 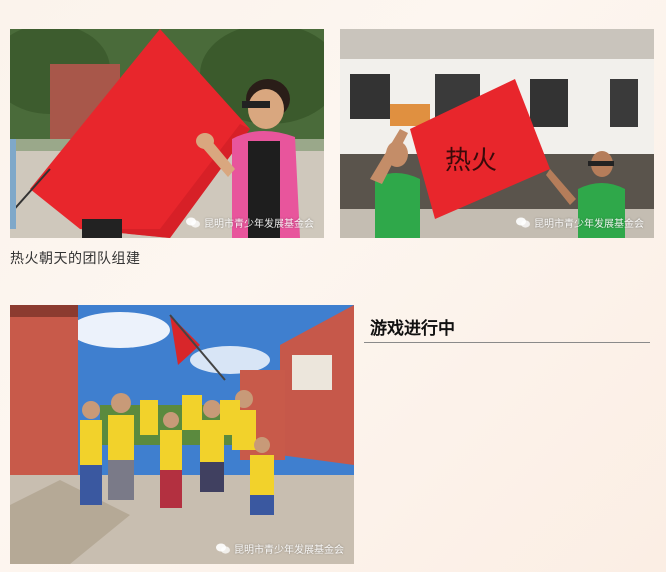 I want to click on section-2-heading: 游戏进行中, so click(x=412, y=329).